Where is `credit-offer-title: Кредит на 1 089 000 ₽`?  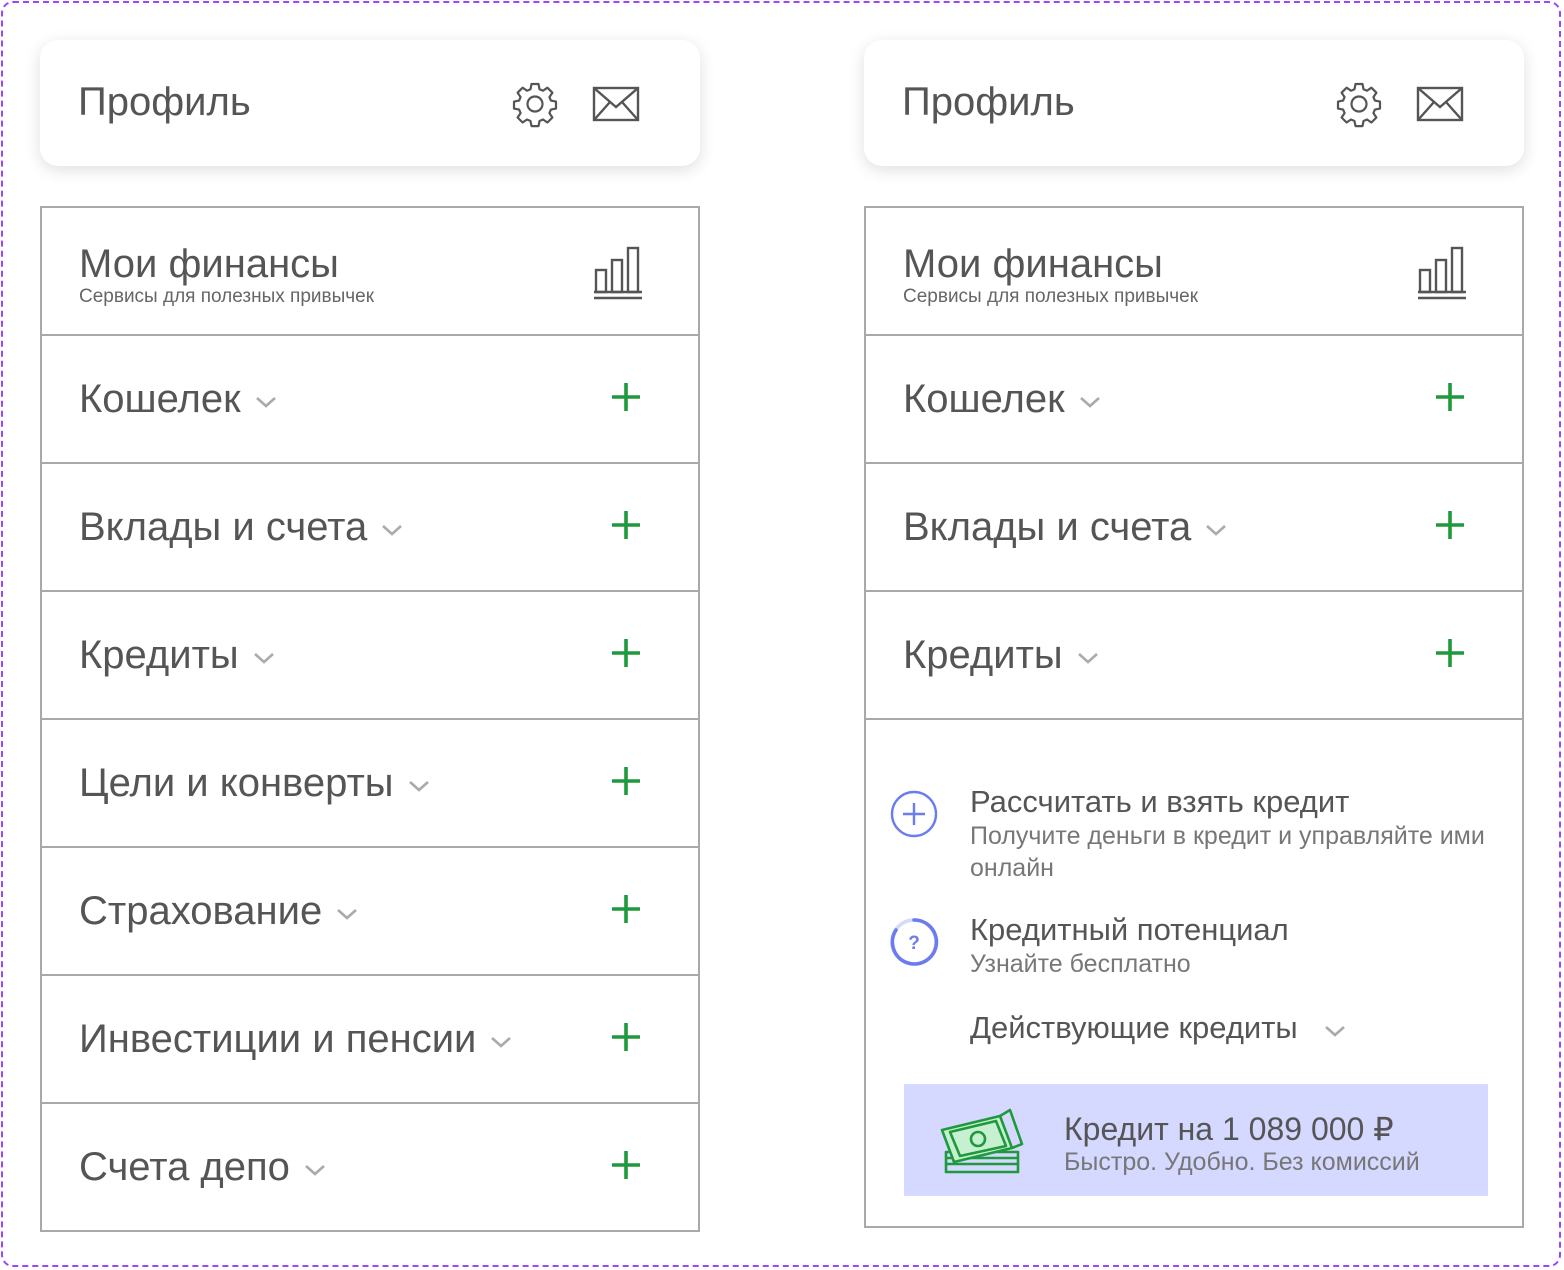 credit-offer-title: Кредит на 1 089 000 ₽ is located at coordinates (1229, 1129).